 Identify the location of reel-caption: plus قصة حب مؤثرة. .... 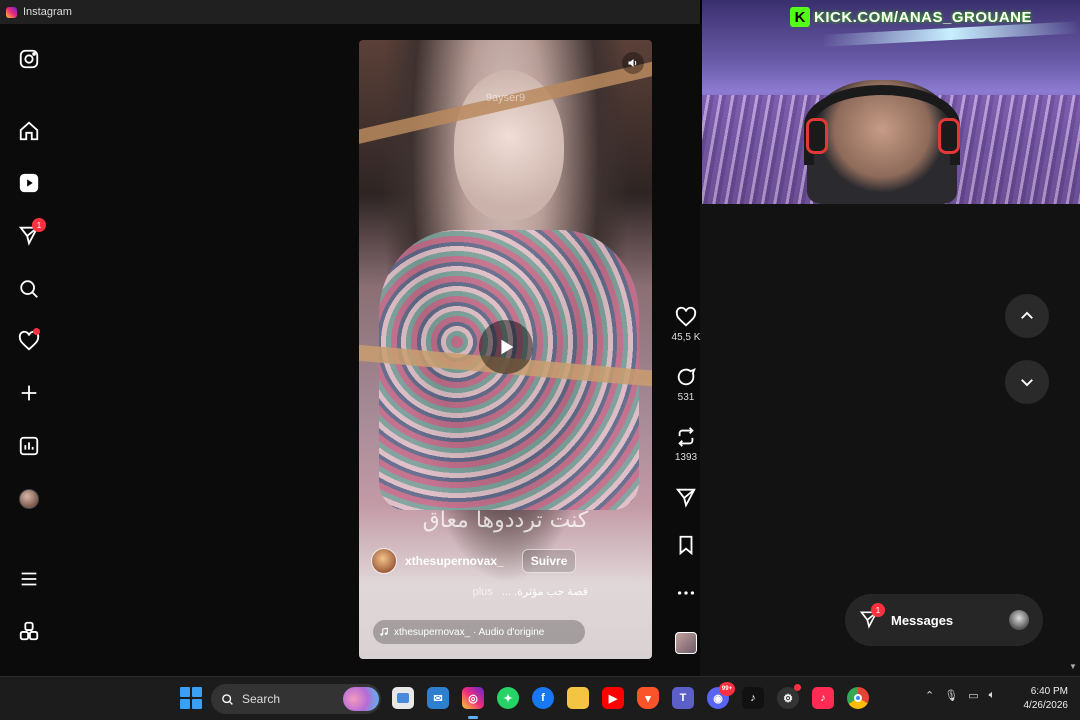
(530, 591).